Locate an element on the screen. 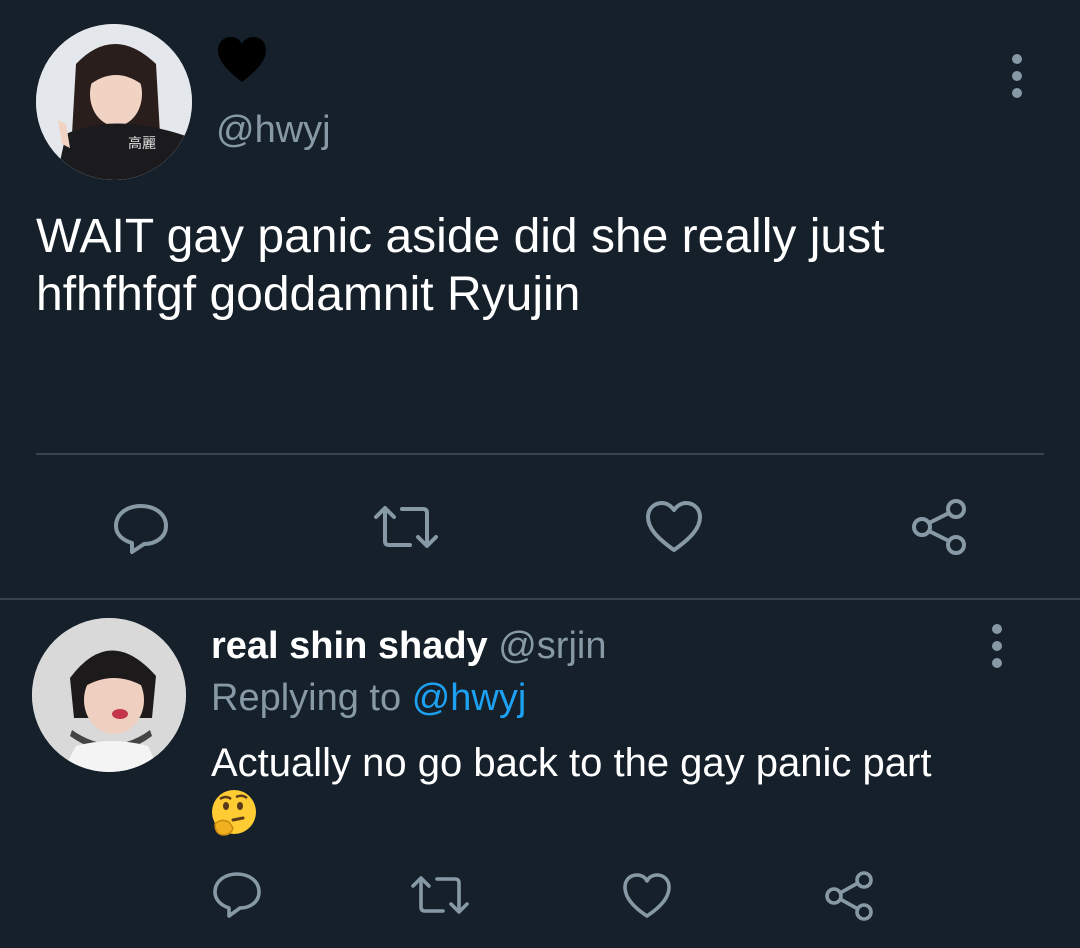 Image resolution: width=1080 pixels, height=948 pixels. thinking-face-icon is located at coordinates (234, 813).